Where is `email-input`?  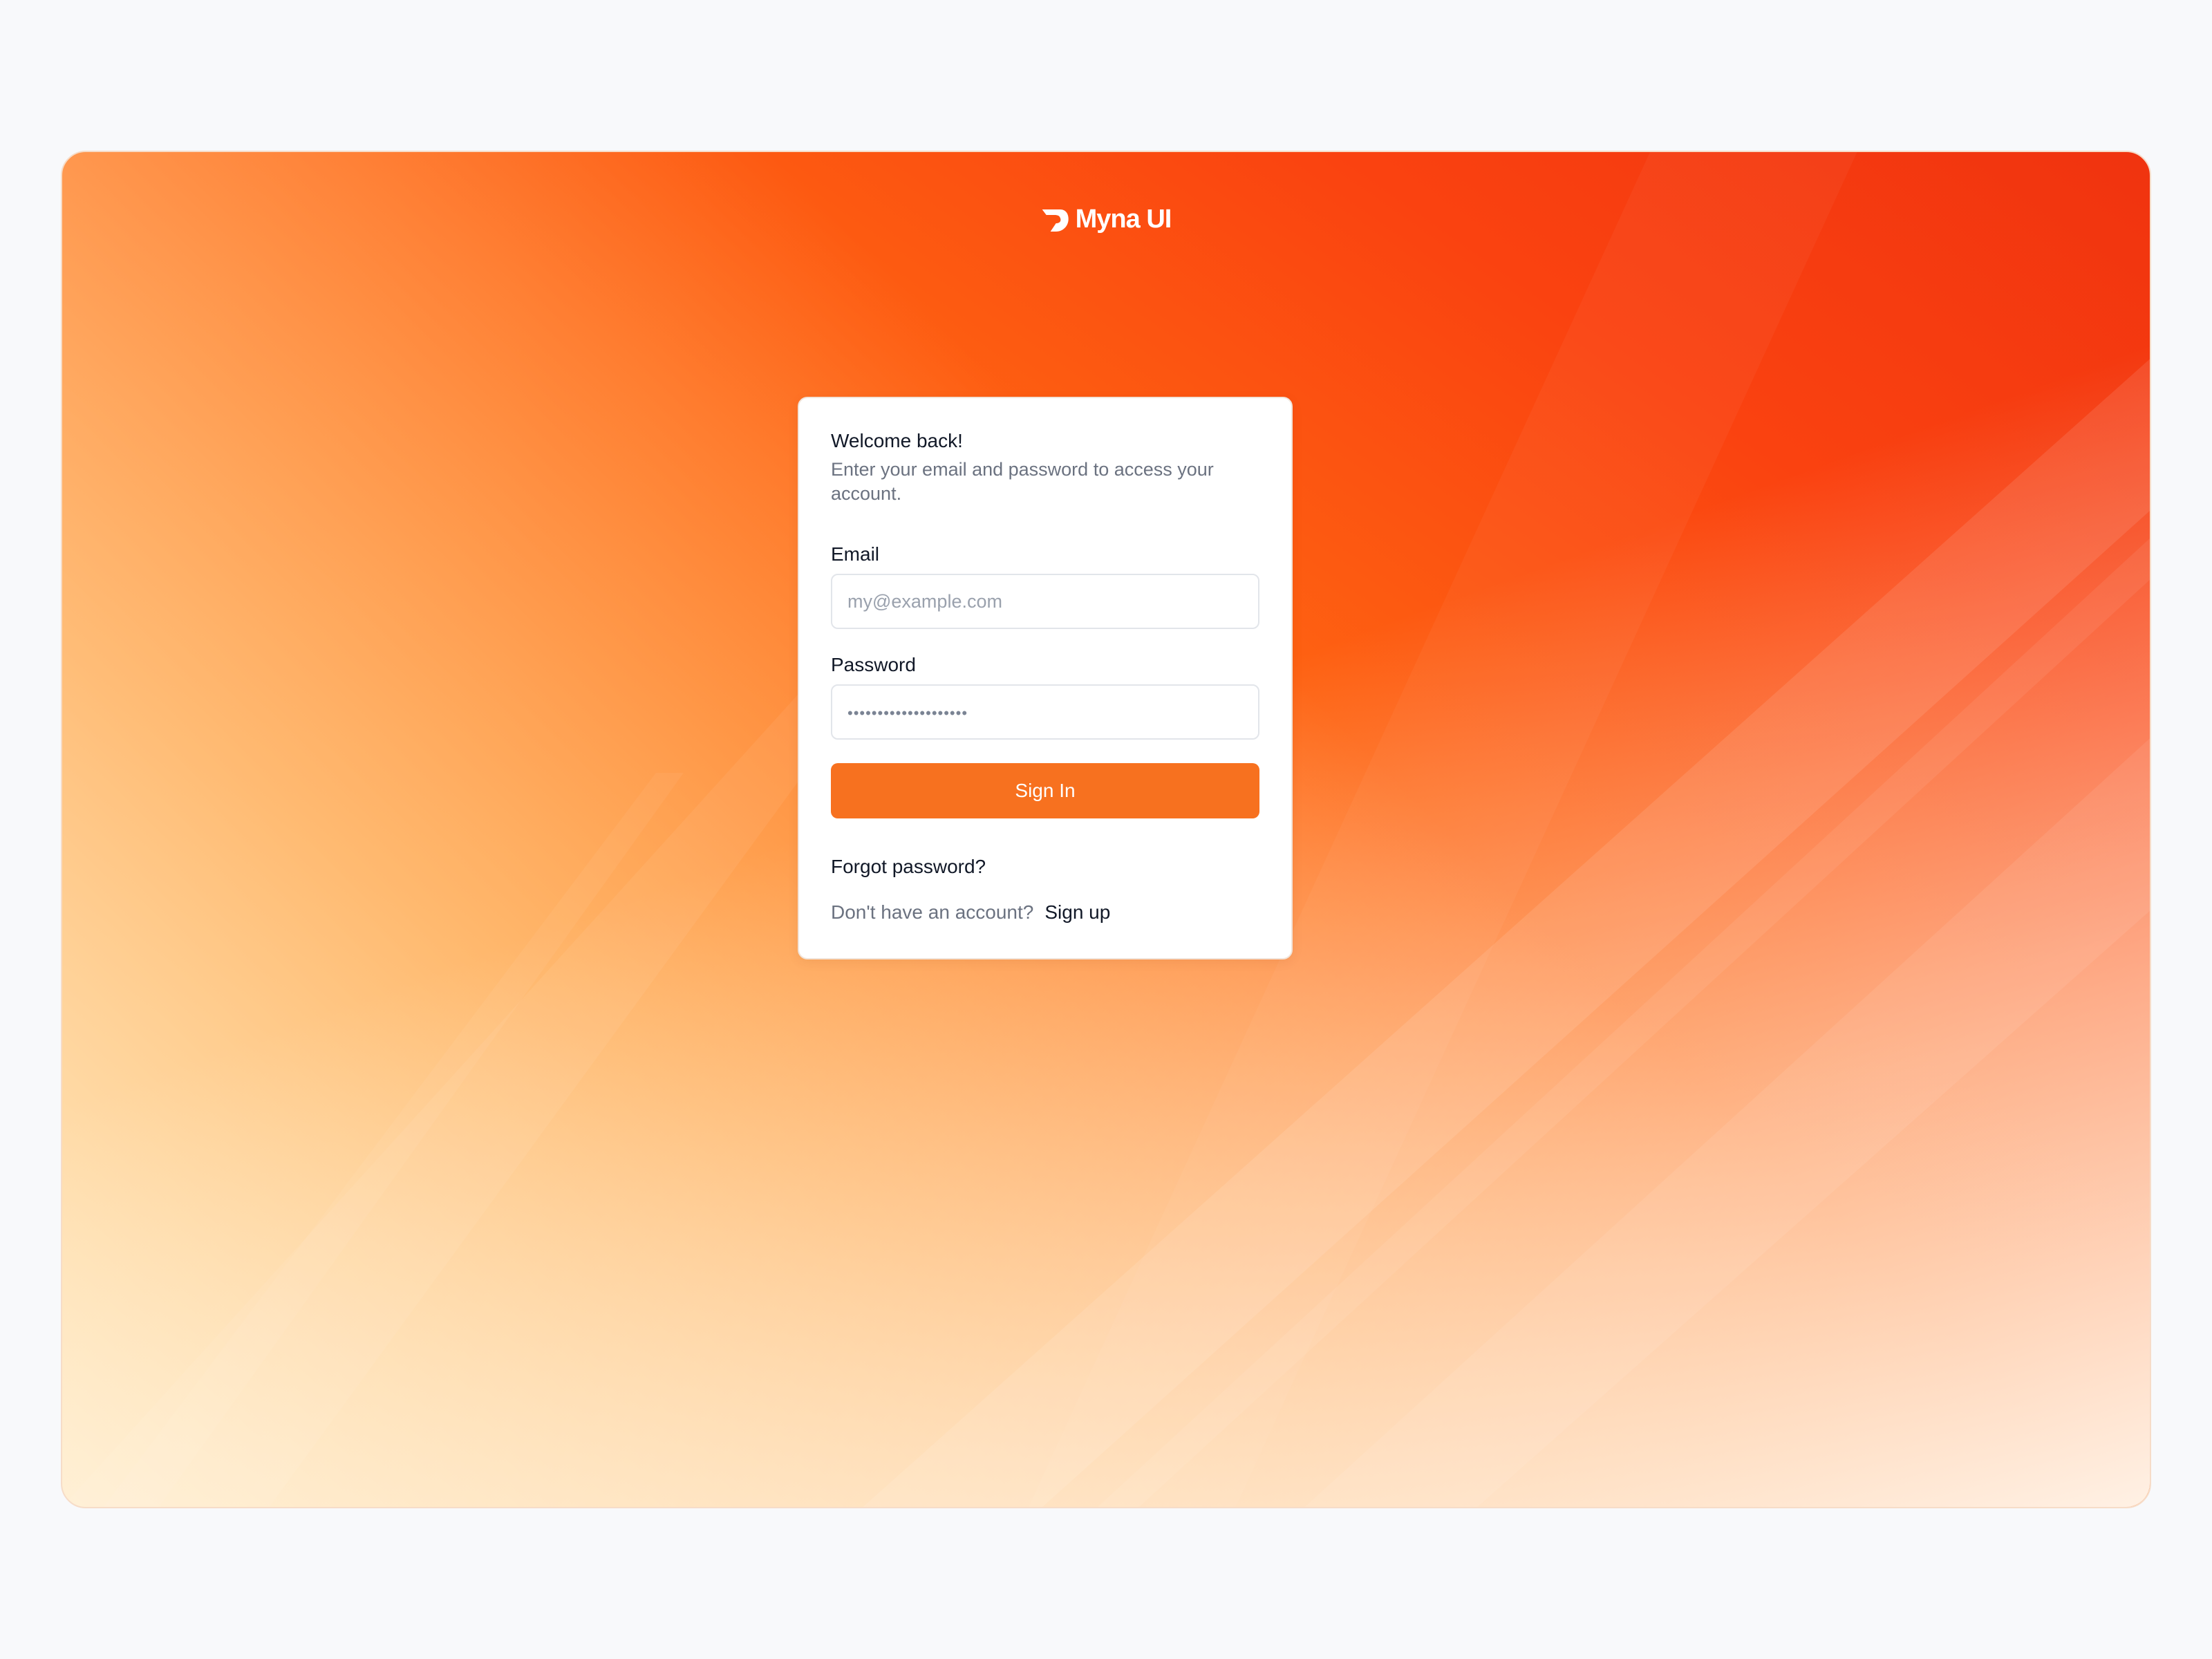
email-input is located at coordinates (1045, 602).